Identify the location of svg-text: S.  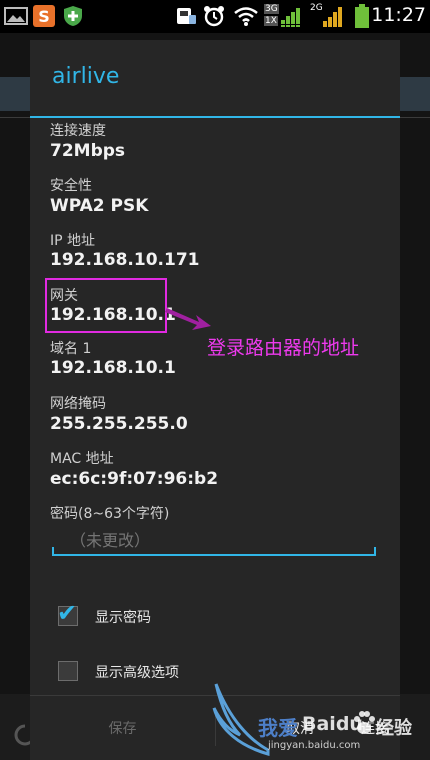
(44, 16).